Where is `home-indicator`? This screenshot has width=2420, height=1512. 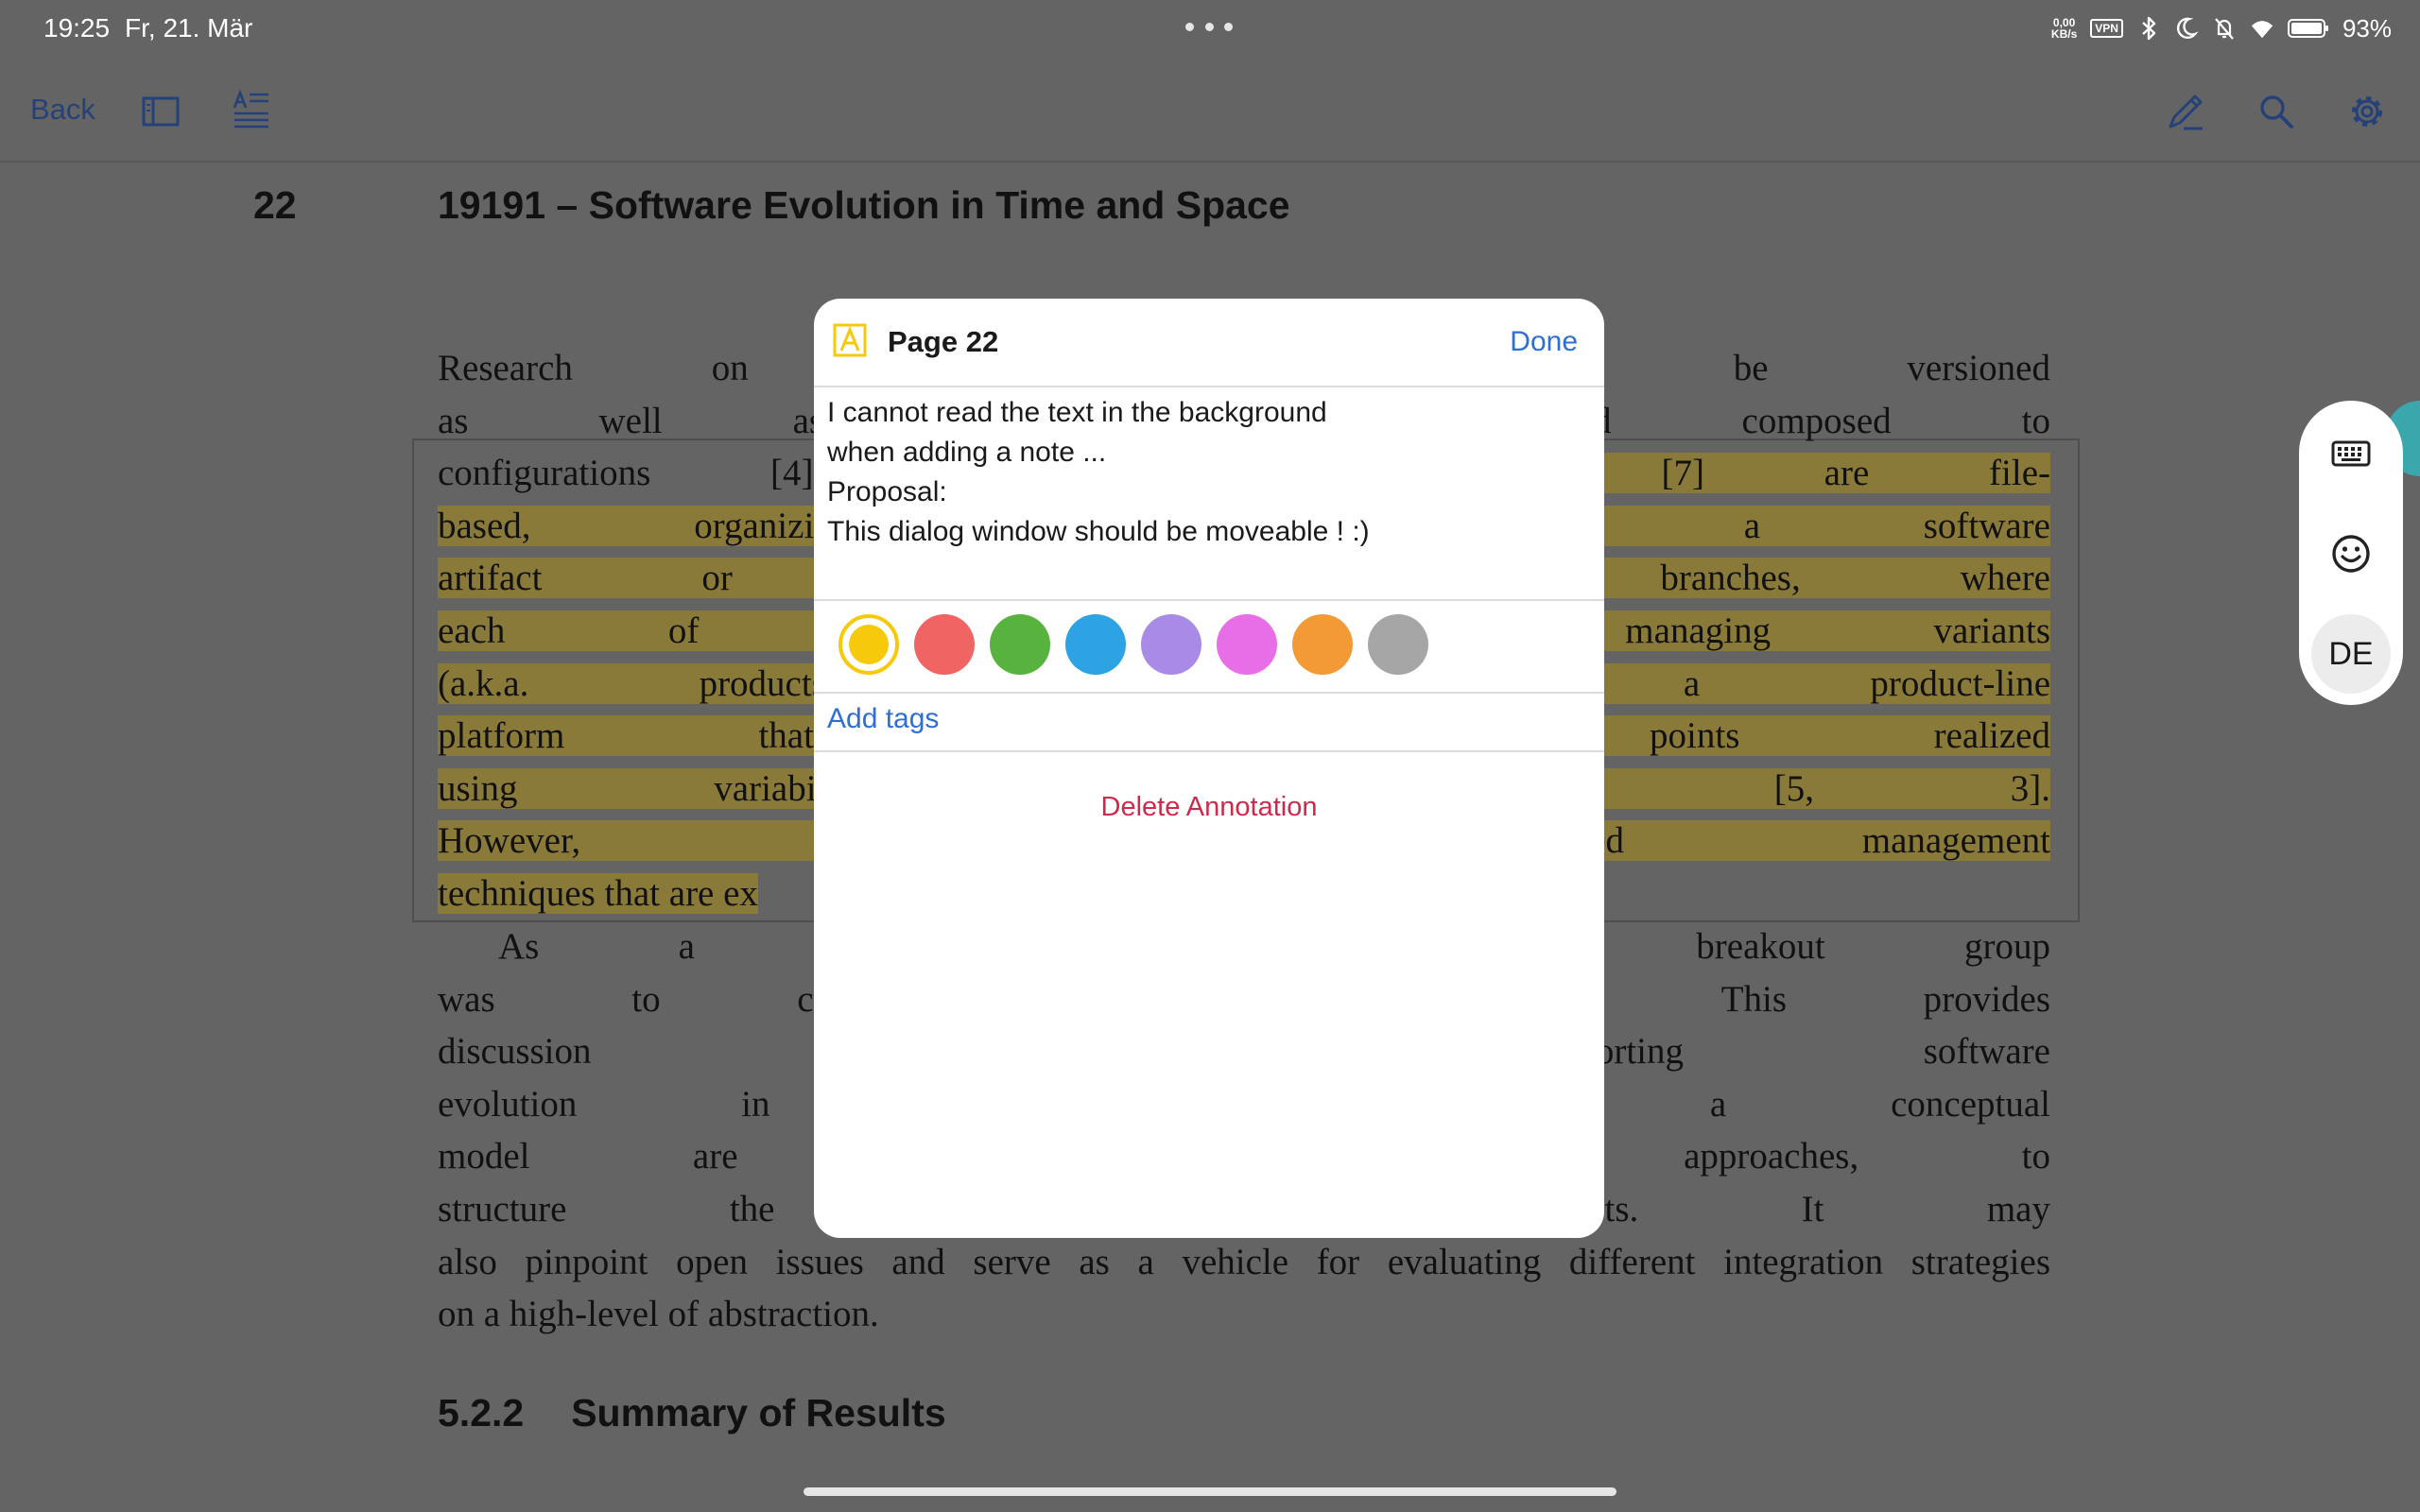
home-indicator is located at coordinates (1210, 1491).